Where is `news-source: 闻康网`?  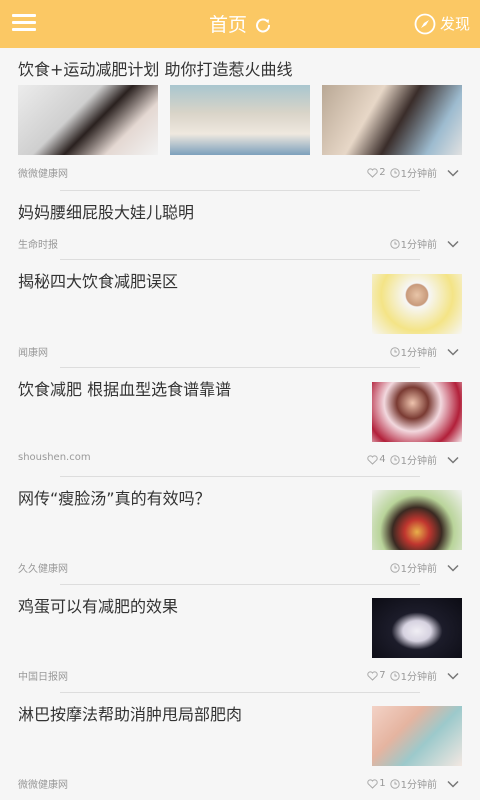
news-source: 闻康网 is located at coordinates (33, 353).